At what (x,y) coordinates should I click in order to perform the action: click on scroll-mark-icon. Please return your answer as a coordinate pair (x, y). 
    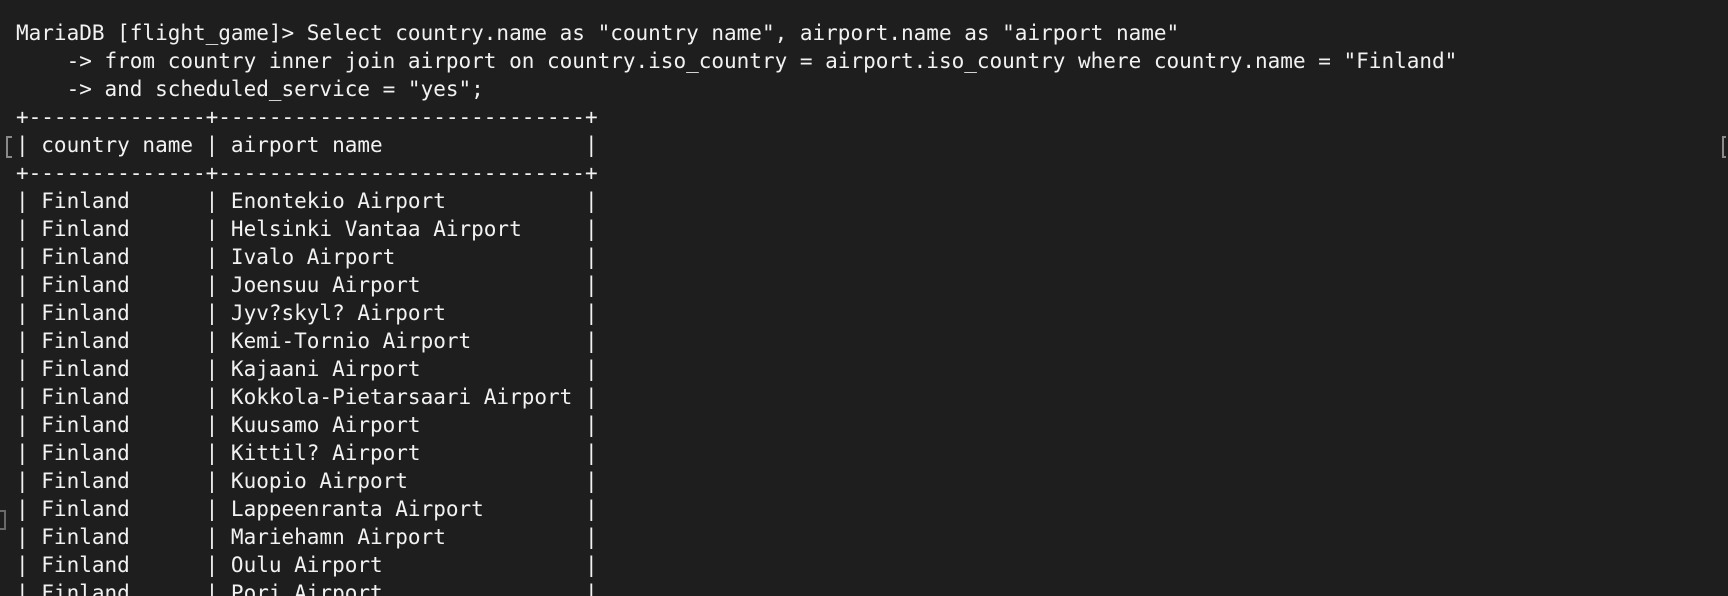
    Looking at the image, I should click on (3, 520).